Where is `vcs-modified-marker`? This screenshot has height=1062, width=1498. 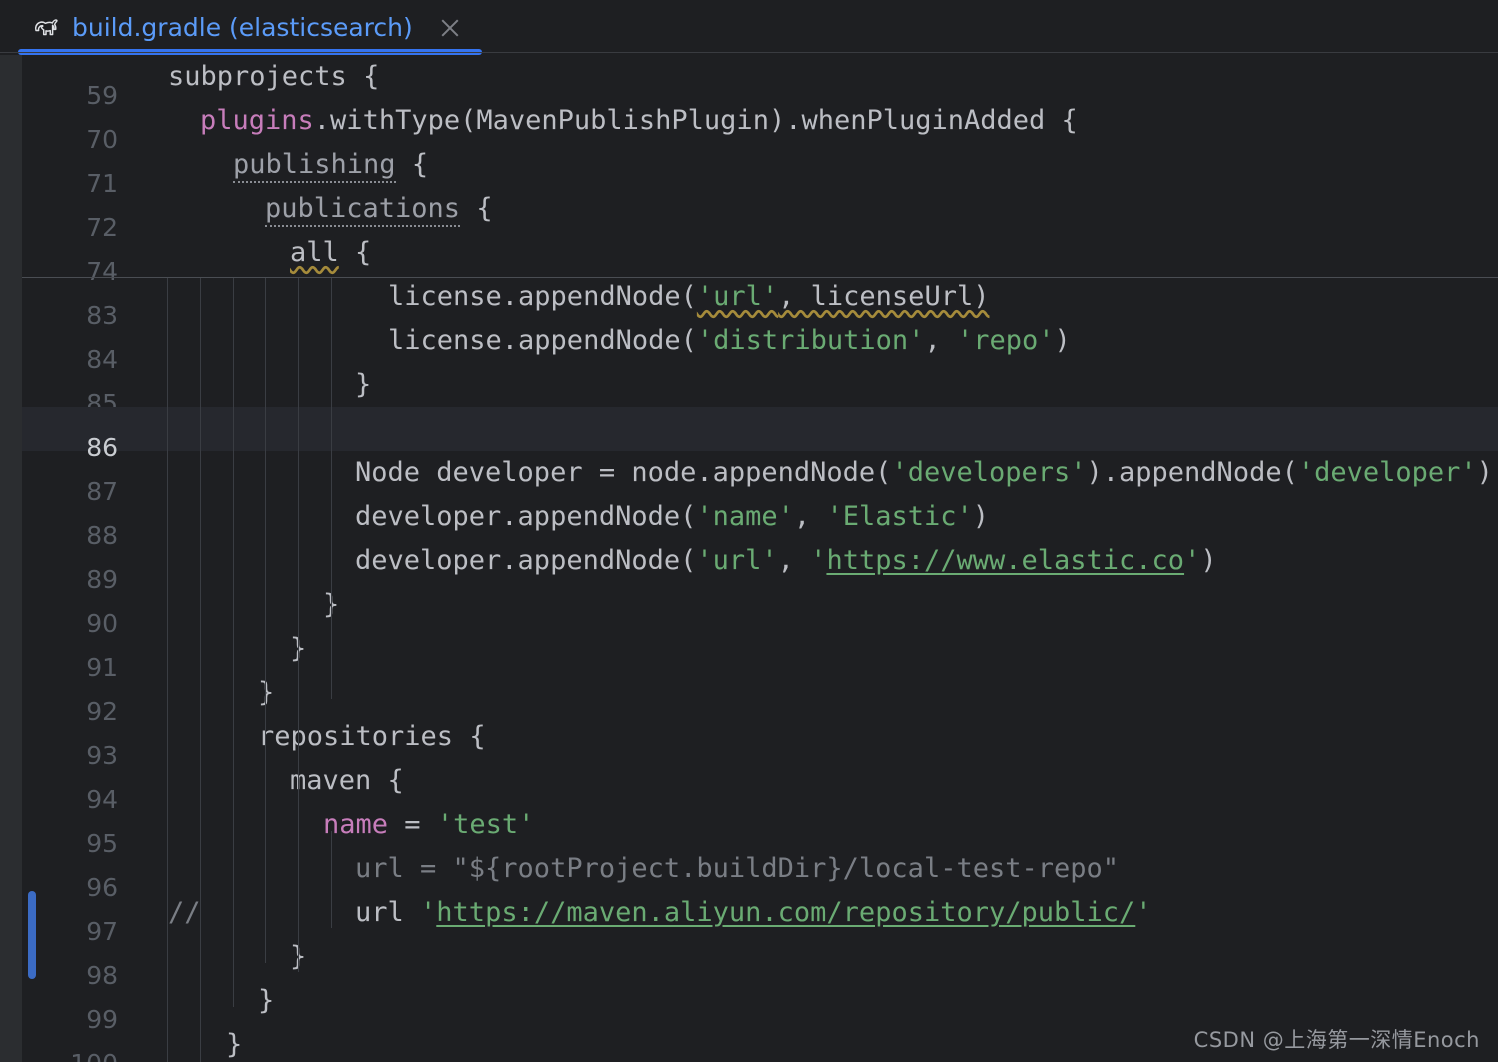
vcs-modified-marker is located at coordinates (32, 935).